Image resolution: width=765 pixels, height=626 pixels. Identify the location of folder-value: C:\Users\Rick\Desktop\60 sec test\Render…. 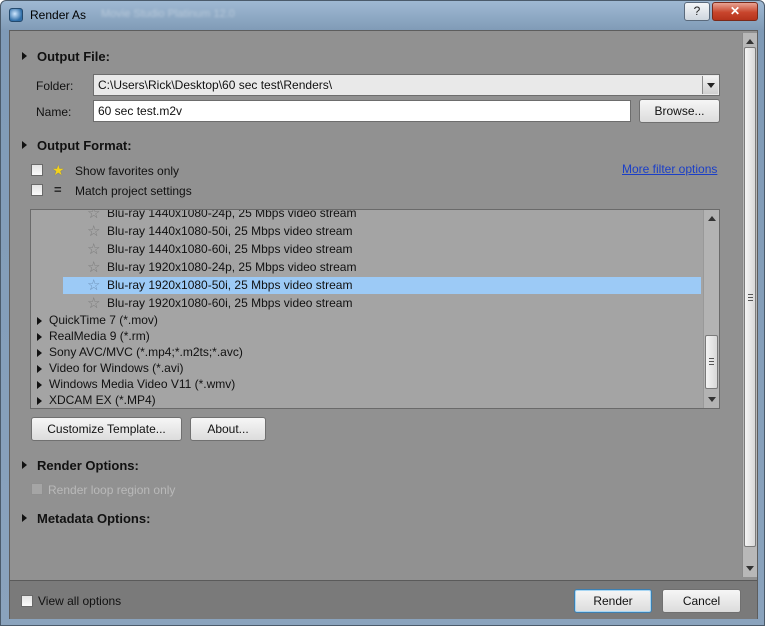
(215, 85).